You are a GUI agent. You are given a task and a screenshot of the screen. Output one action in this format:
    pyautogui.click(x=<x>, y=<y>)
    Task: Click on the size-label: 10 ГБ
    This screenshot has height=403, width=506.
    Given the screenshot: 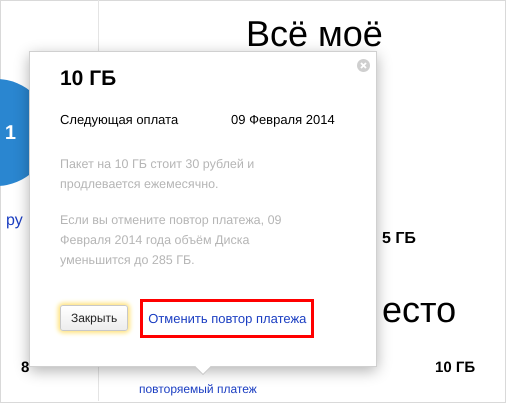 What is the action you would take?
    pyautogui.click(x=455, y=368)
    